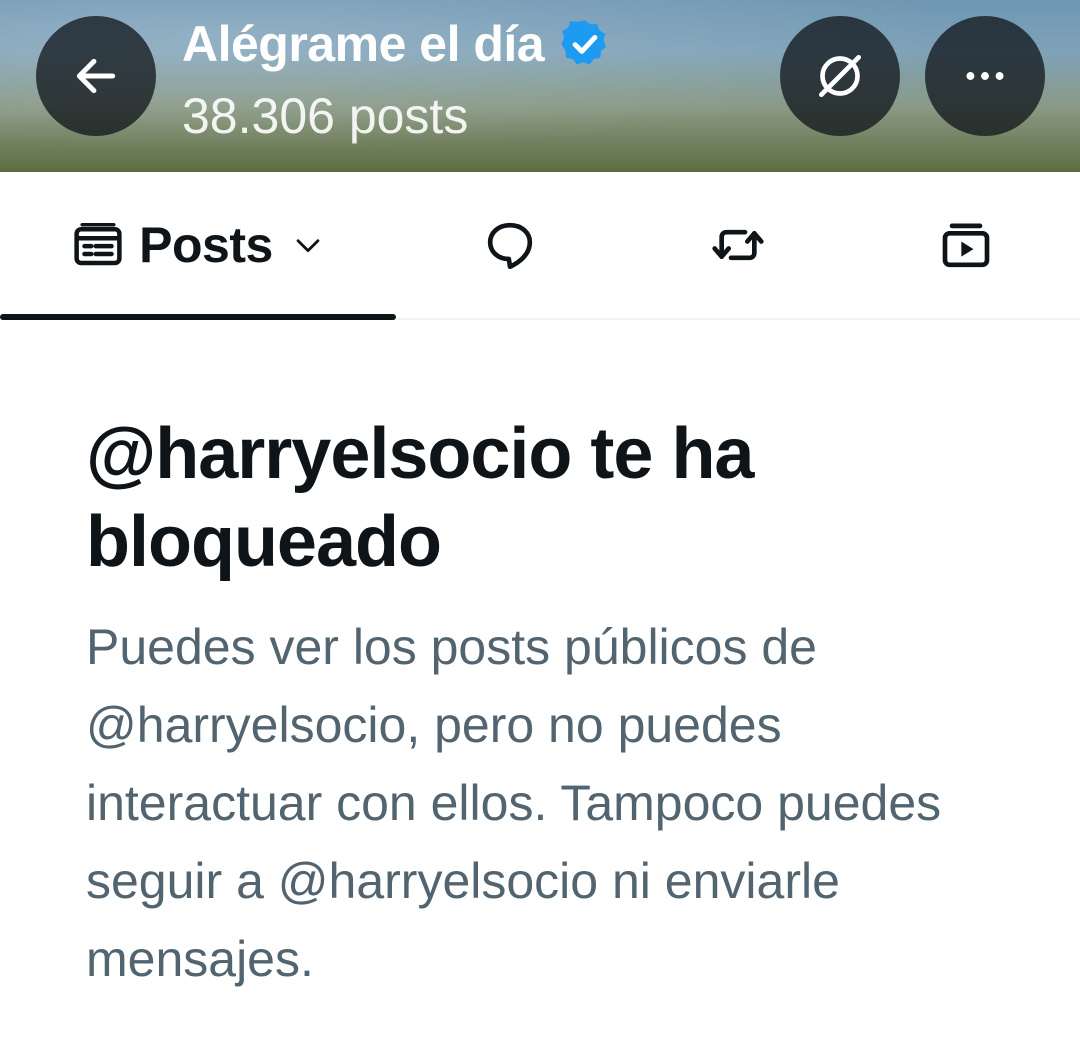 The image size is (1080, 1055). I want to click on tab-replies, so click(510, 245).